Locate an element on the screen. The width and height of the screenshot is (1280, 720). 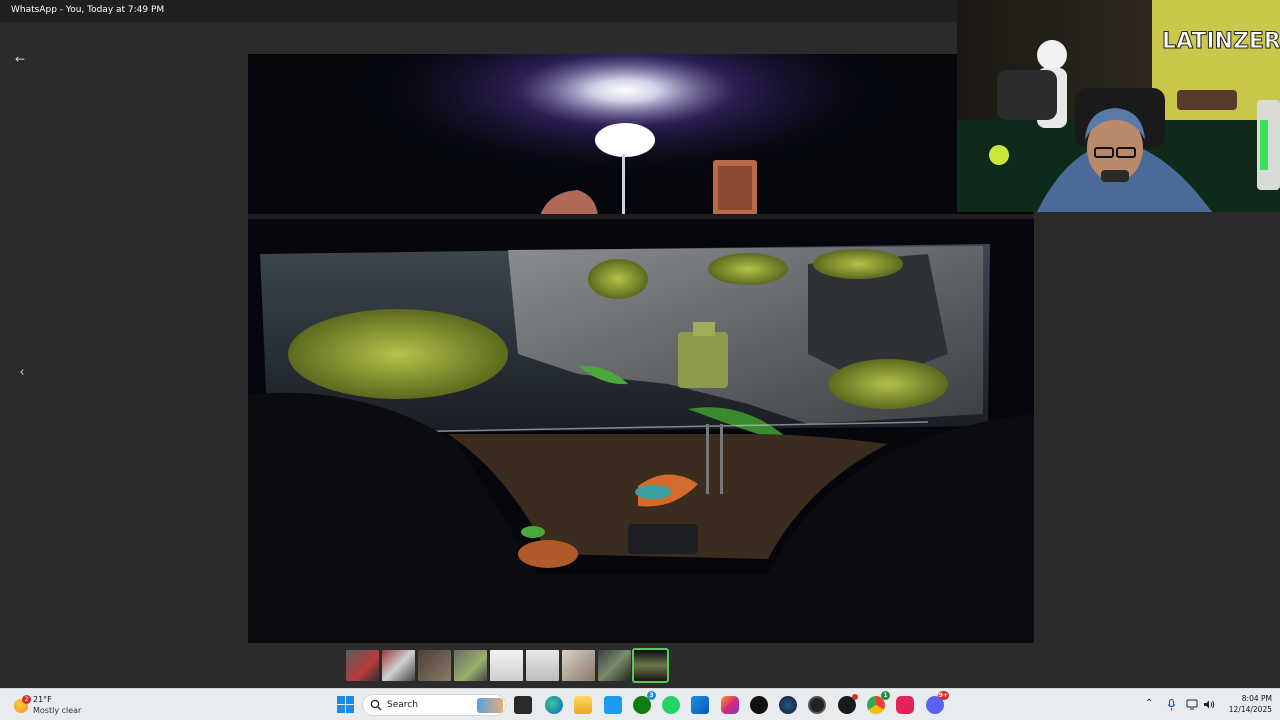
streamer-webcam: LATINZERO is located at coordinates (1118, 106).